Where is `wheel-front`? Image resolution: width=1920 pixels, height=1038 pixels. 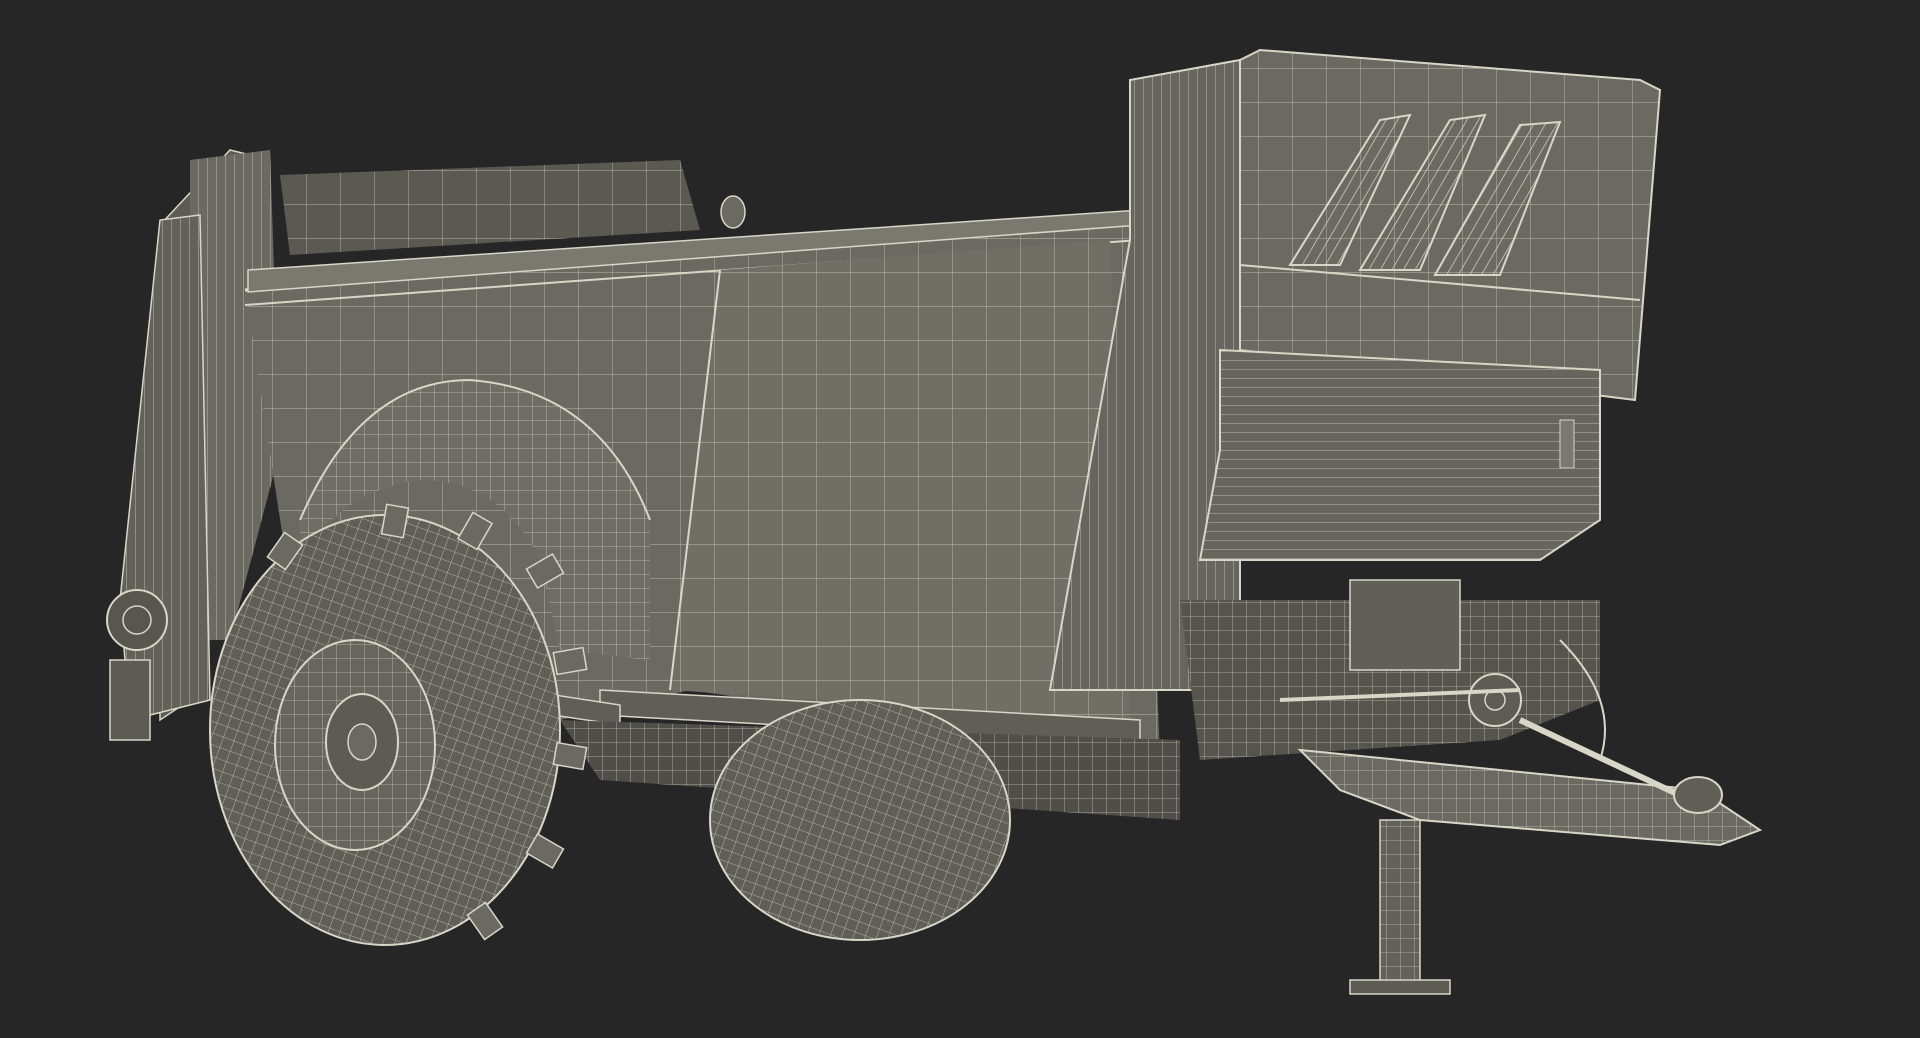 wheel-front is located at coordinates (398, 724).